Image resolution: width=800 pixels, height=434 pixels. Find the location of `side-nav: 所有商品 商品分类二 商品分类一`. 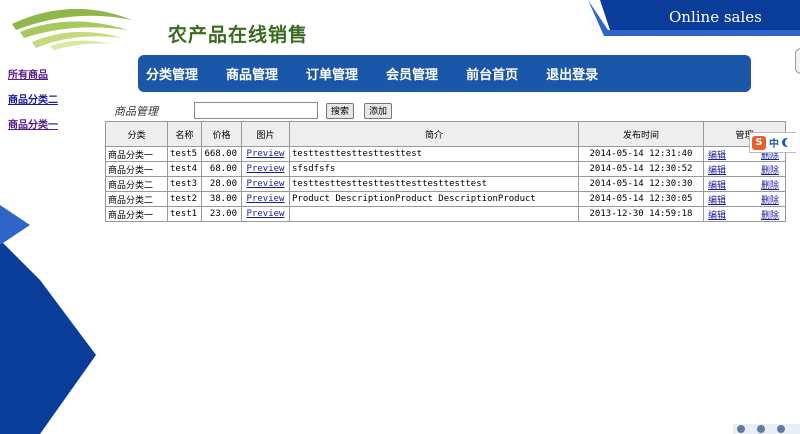

side-nav: 所有商品 商品分类二 商品分类一 is located at coordinates (33, 103).